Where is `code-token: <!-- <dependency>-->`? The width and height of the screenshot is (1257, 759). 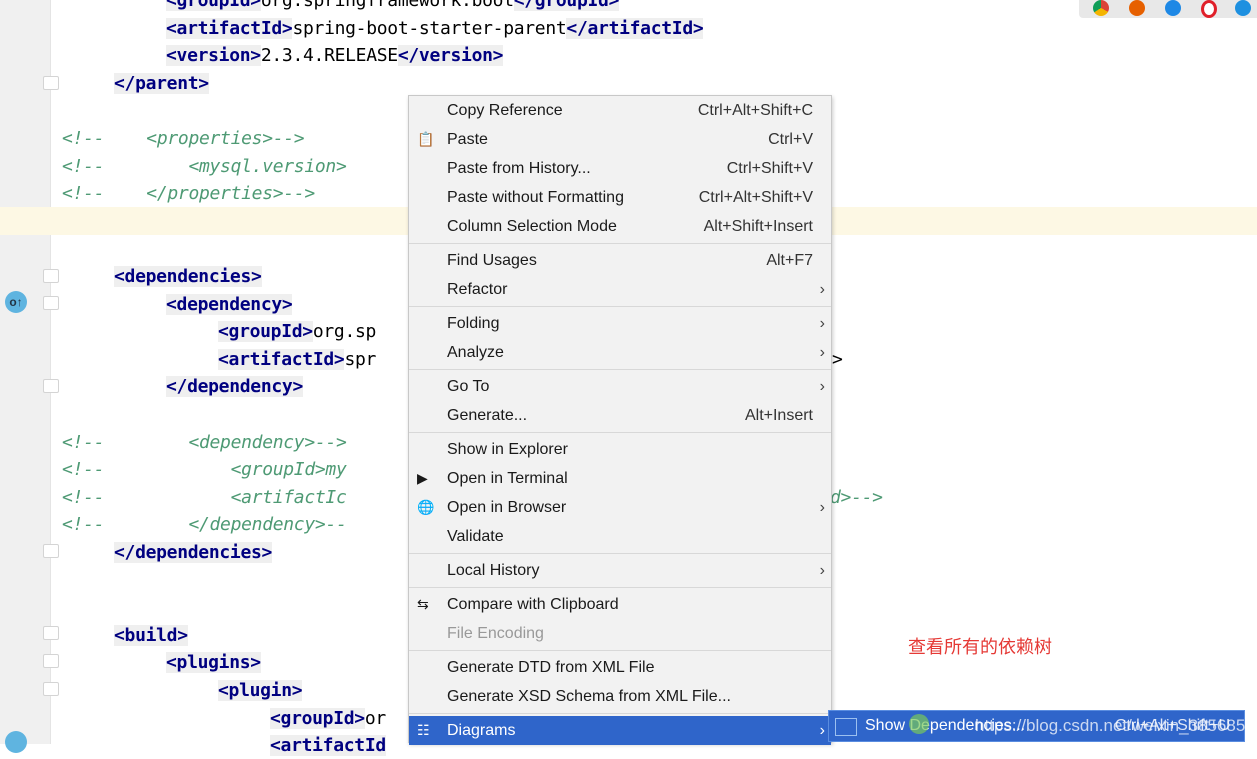
code-token: <!-- <dependency>--> is located at coordinates (204, 442).